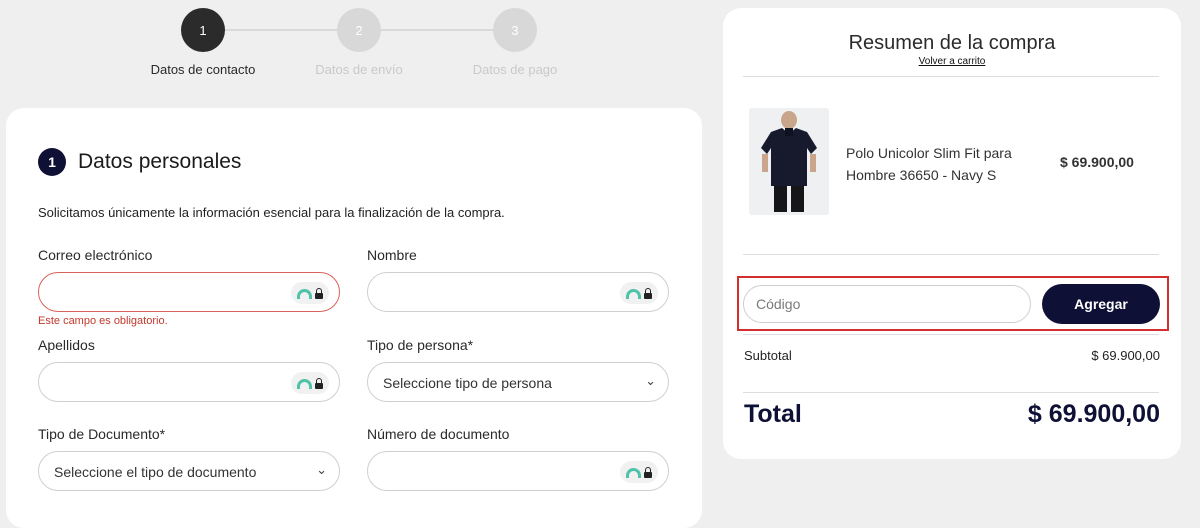  I want to click on subtotal-value: $ 69.900,00, so click(1125, 355).